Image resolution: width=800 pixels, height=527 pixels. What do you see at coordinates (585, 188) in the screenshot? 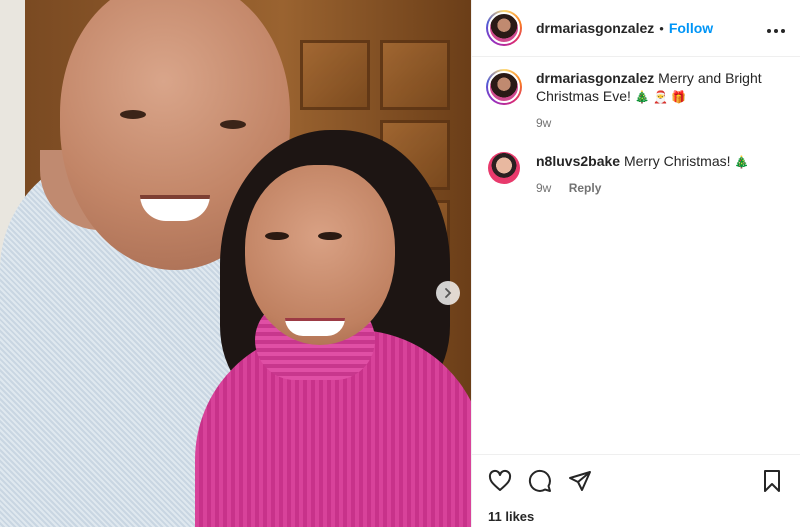
I see `reply-button: Reply` at bounding box center [585, 188].